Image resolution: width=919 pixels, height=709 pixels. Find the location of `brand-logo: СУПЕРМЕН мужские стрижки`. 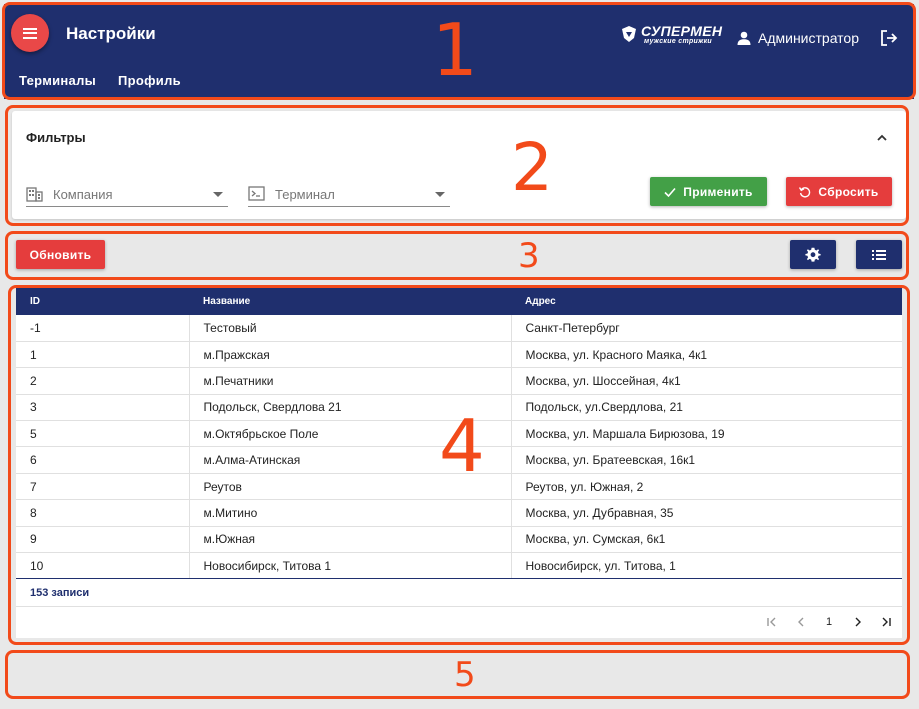

brand-logo: СУПЕРМЕН мужские стрижки is located at coordinates (674, 36).